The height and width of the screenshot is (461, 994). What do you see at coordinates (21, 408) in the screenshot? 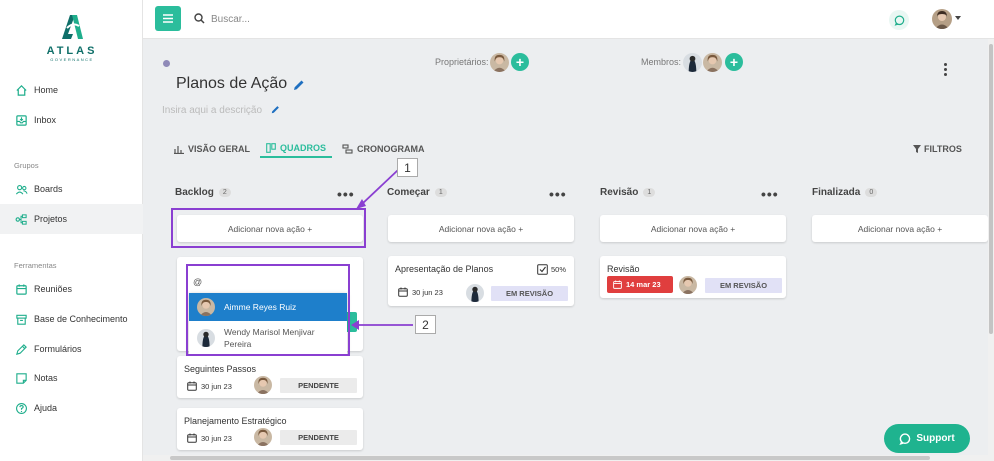
I see `help-icon` at bounding box center [21, 408].